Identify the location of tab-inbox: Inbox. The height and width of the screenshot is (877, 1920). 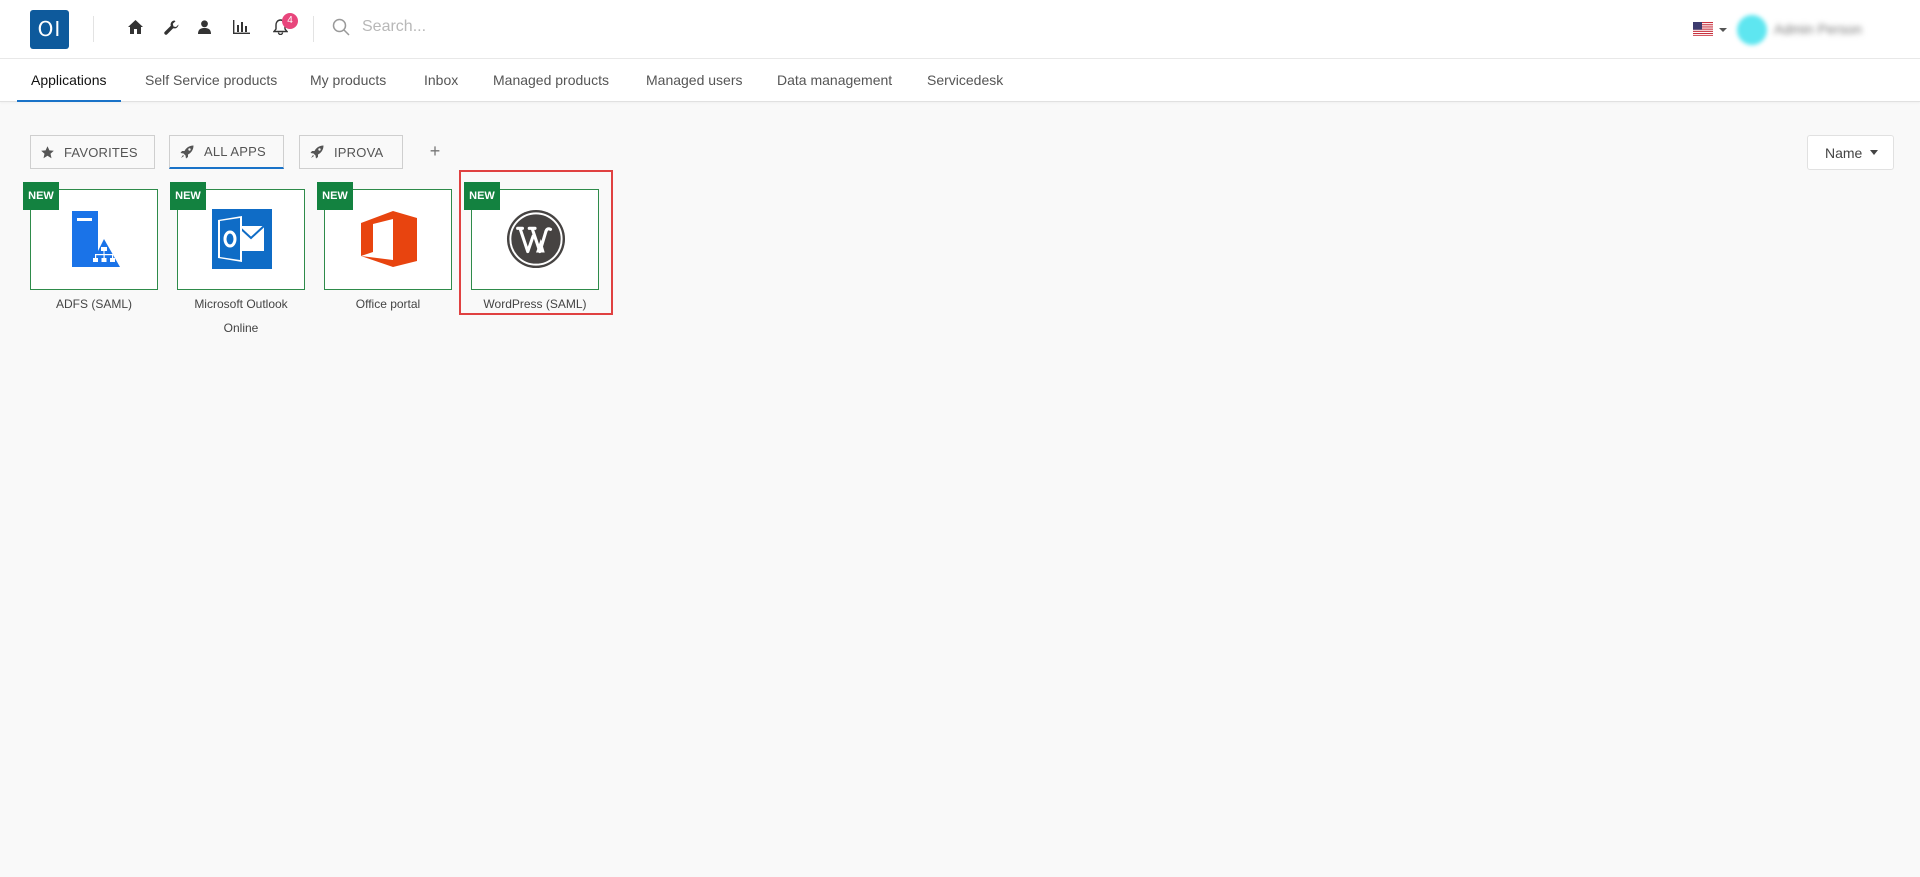
(441, 80).